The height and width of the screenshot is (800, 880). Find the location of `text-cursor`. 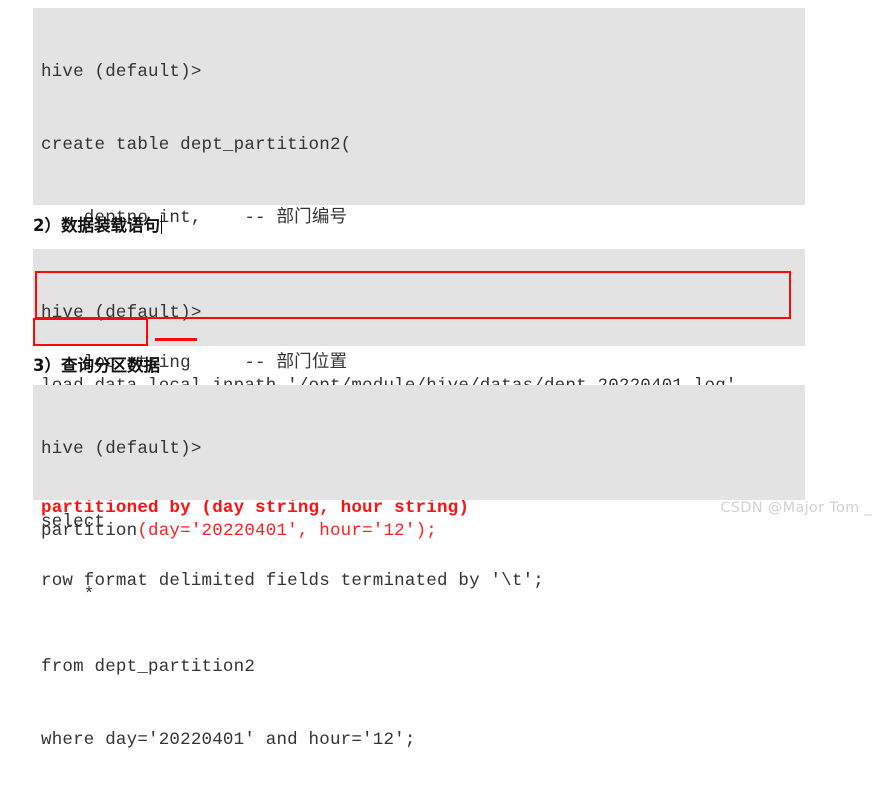

text-cursor is located at coordinates (161, 224).